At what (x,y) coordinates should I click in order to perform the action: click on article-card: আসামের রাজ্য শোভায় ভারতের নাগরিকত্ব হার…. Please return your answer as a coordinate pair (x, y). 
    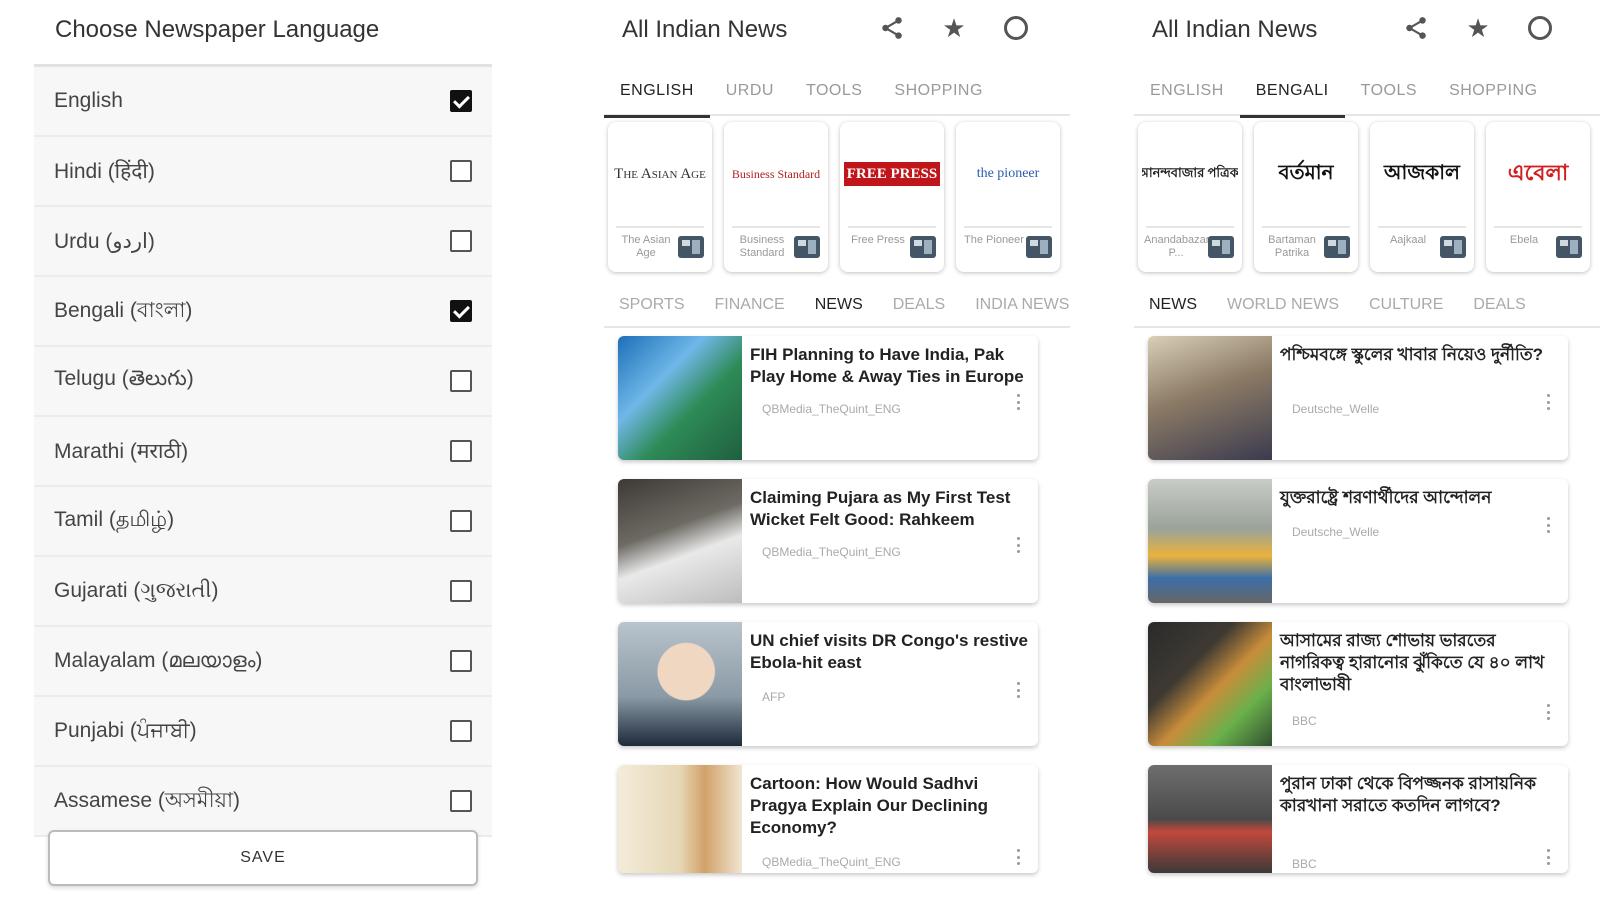
    Looking at the image, I should click on (1358, 684).